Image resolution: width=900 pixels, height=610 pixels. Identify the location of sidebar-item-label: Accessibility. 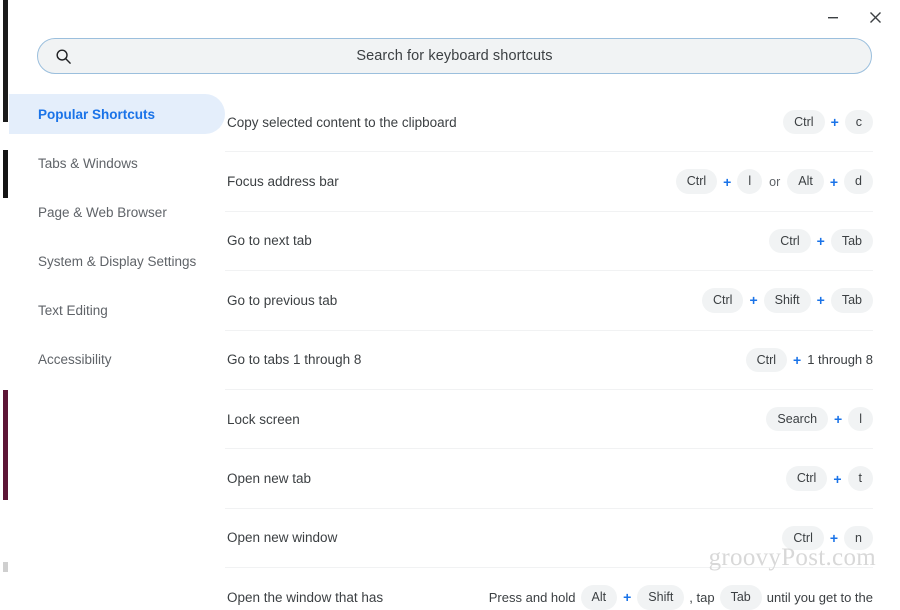
(75, 359).